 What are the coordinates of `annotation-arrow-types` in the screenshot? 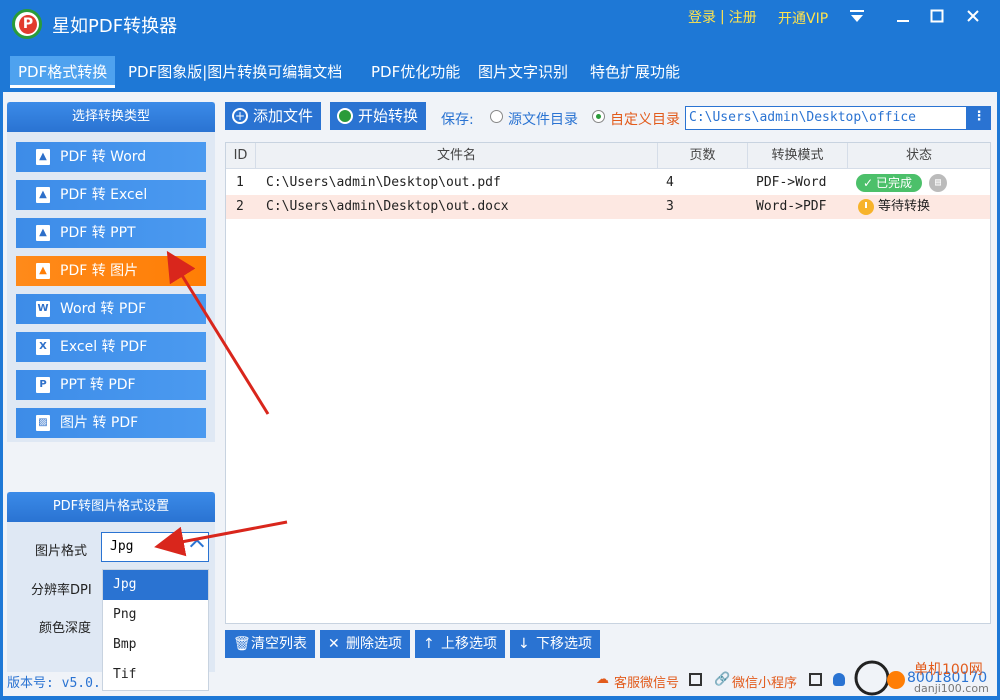 It's located at (218, 332).